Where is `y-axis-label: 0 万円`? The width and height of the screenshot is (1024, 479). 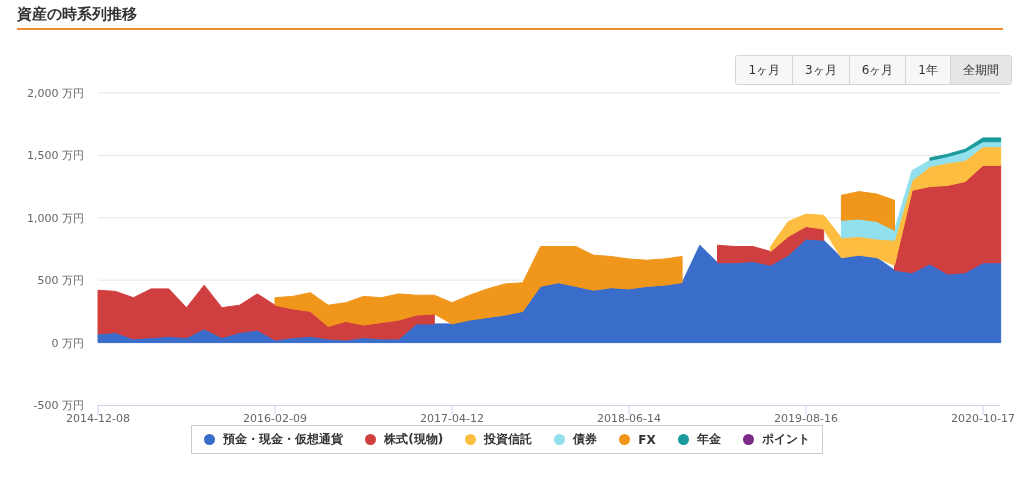 y-axis-label: 0 万円 is located at coordinates (67, 343).